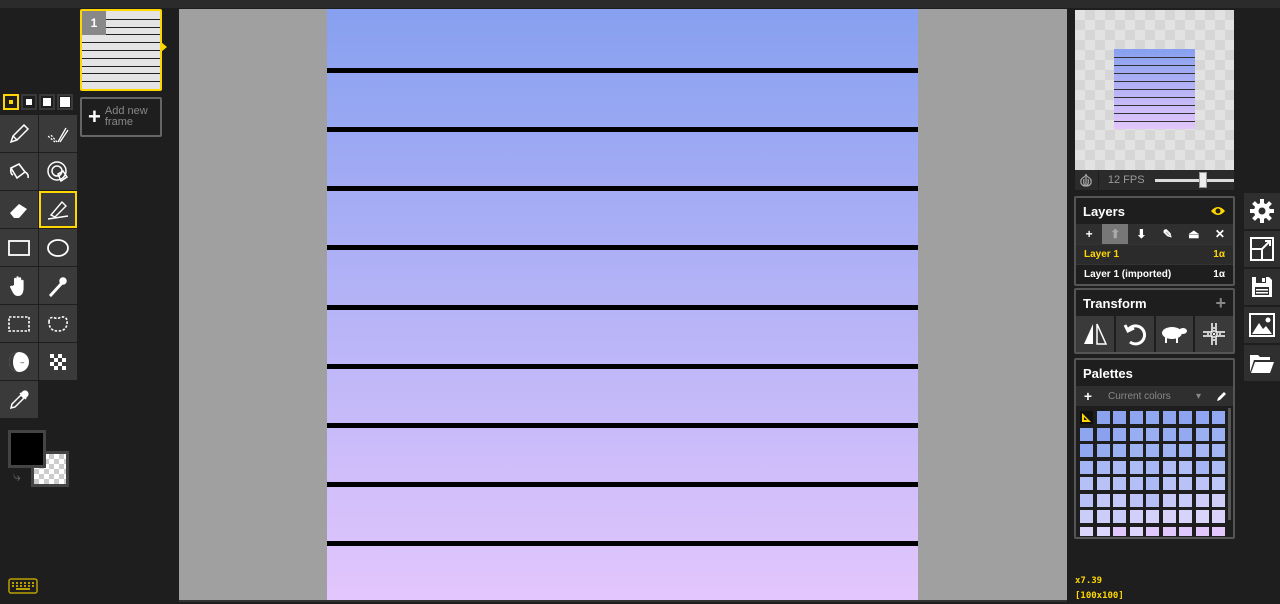 The width and height of the screenshot is (1280, 604). Describe the element at coordinates (1154, 396) in the screenshot. I see `palette-select: Current colors ▾` at that location.